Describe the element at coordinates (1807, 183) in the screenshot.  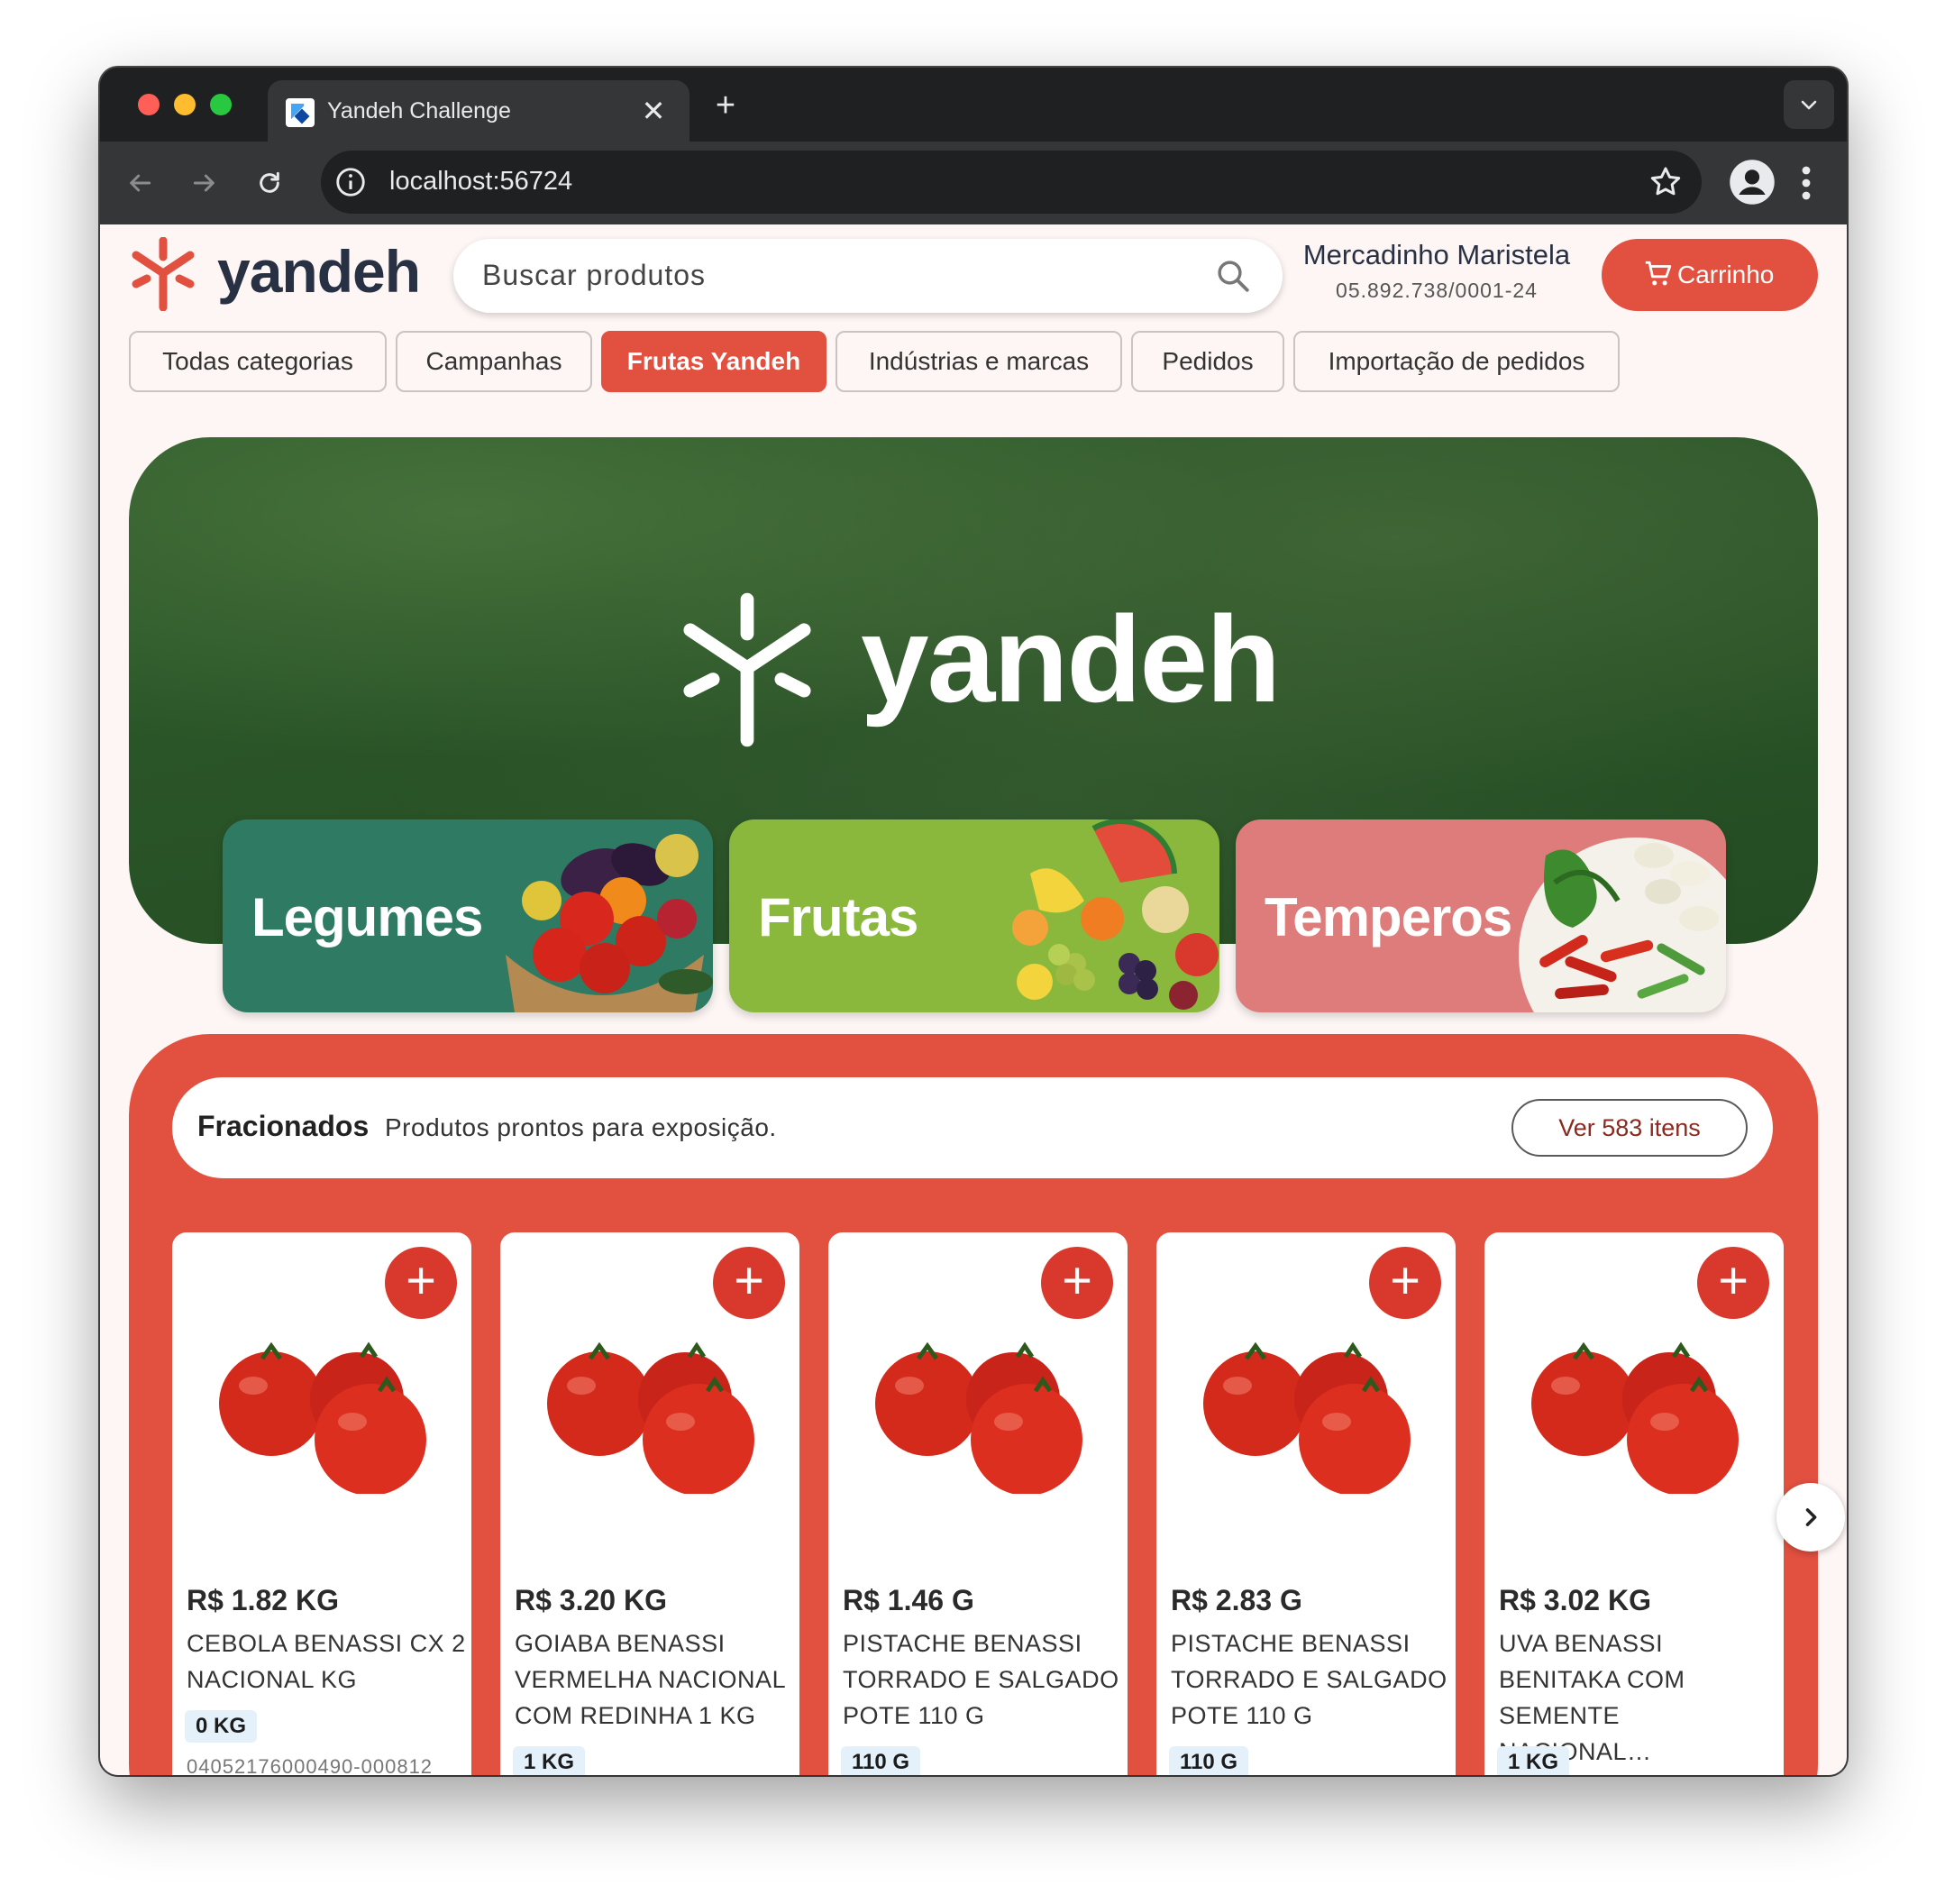
I see `more-vert-icon` at that location.